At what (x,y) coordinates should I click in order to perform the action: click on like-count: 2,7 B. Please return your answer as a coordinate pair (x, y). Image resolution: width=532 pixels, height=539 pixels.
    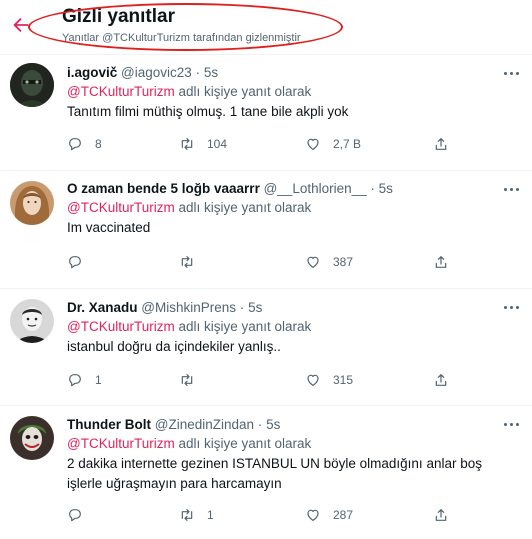
    Looking at the image, I should click on (347, 144).